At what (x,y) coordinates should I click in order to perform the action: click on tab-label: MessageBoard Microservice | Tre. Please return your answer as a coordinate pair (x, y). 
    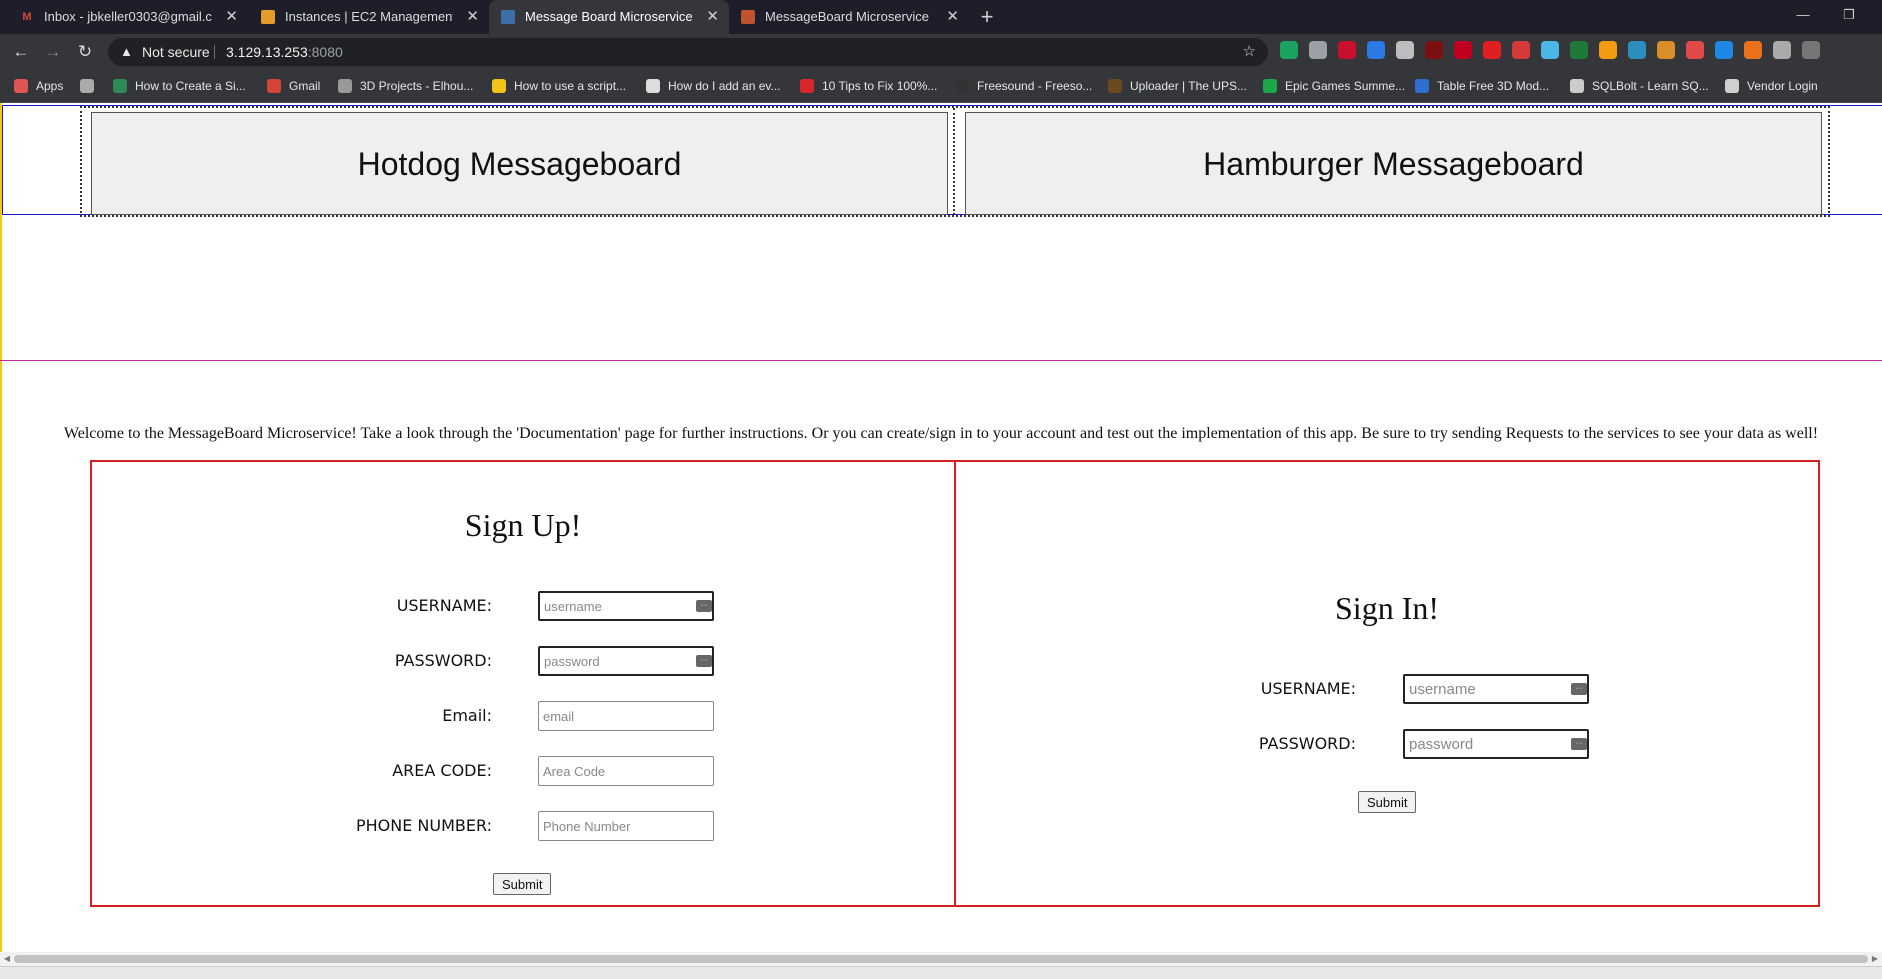
    Looking at the image, I should click on (849, 16).